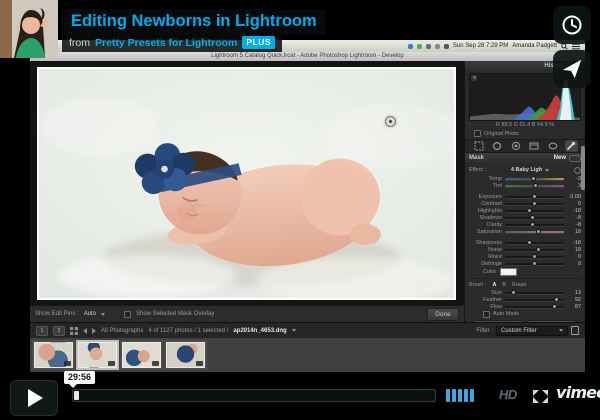  Describe the element at coordinates (540, 399) in the screenshot. I see `fullscreen-button` at that location.